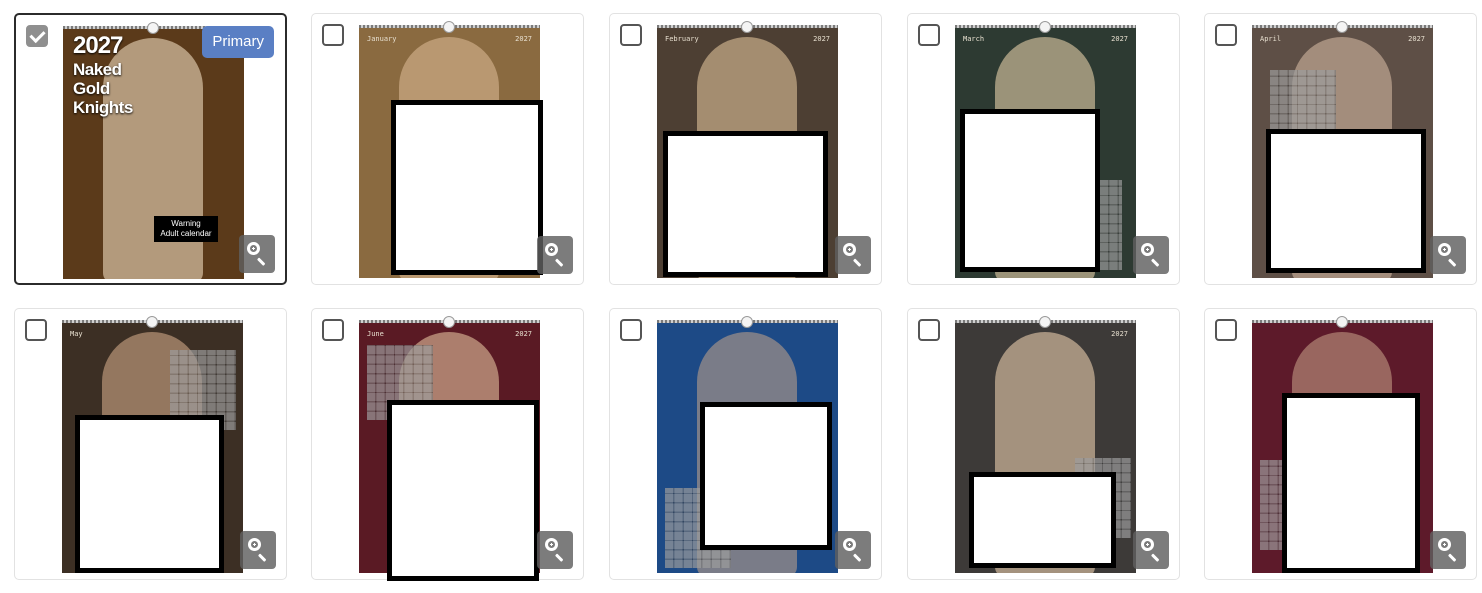  I want to click on image-card-june: June 2027, so click(447, 444).